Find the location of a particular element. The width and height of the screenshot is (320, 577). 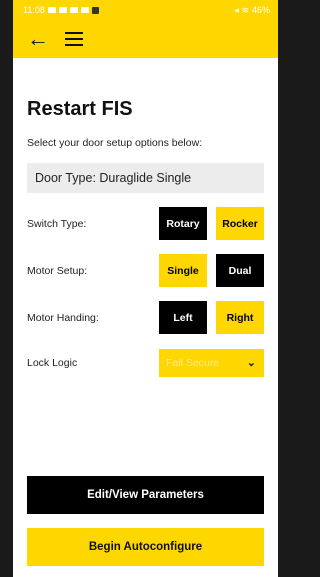

begin-autoconfigure-button: Begin Autoconfigure is located at coordinates (145, 547).